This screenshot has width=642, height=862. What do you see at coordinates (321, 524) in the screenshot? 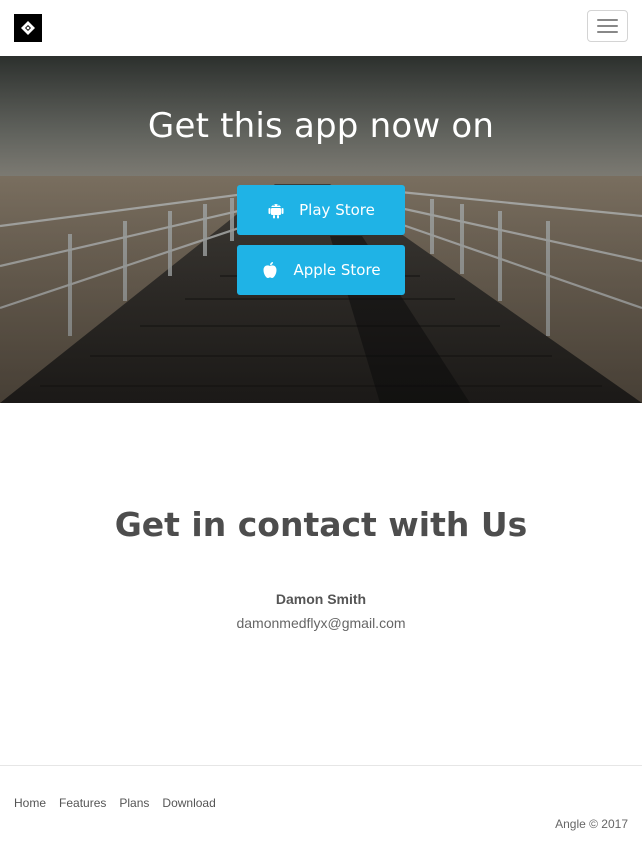
I see `contact-title: Get in contact with Us` at bounding box center [321, 524].